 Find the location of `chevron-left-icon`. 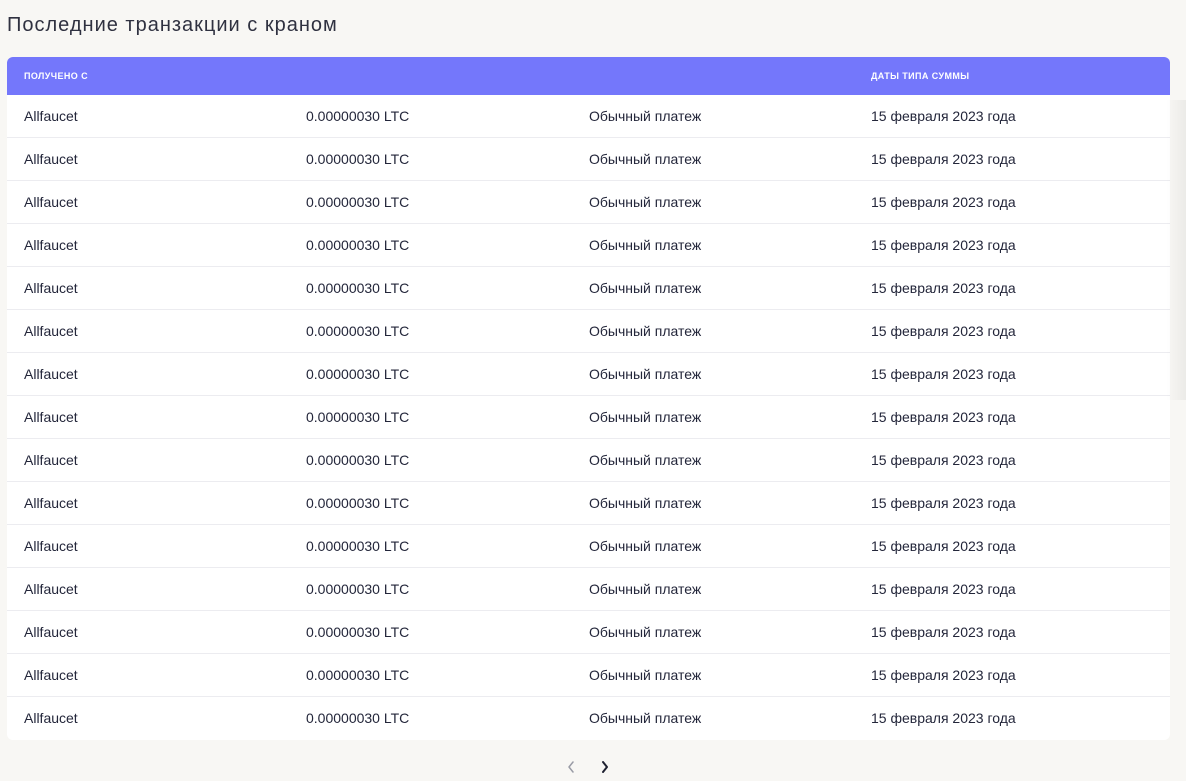

chevron-left-icon is located at coordinates (571, 767).